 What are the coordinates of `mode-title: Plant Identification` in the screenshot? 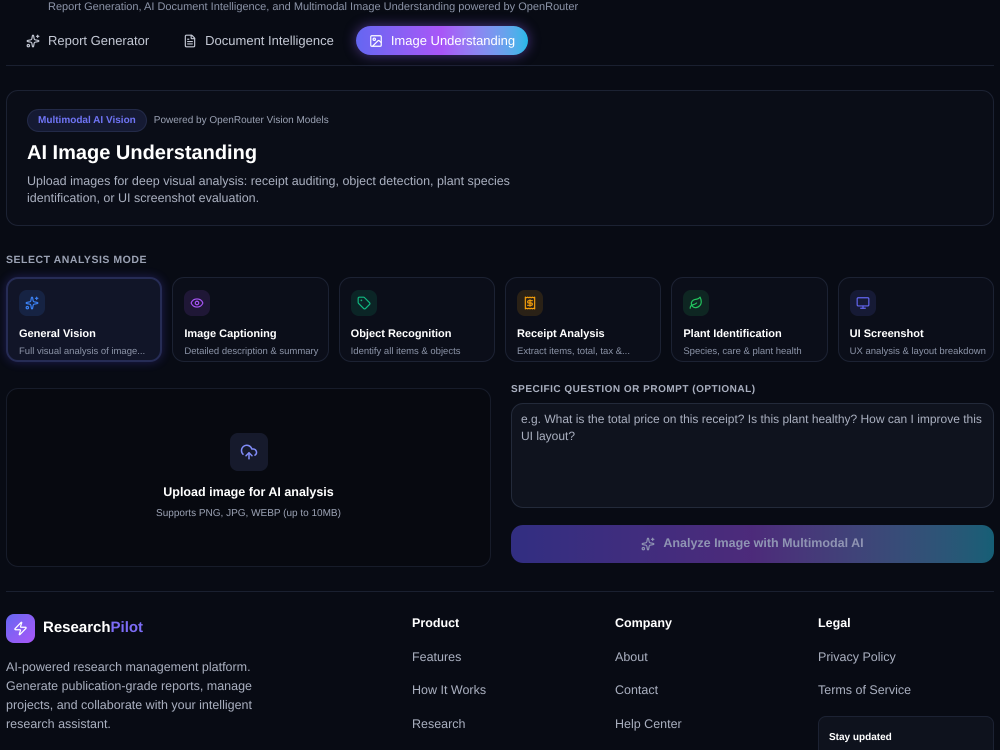 It's located at (733, 334).